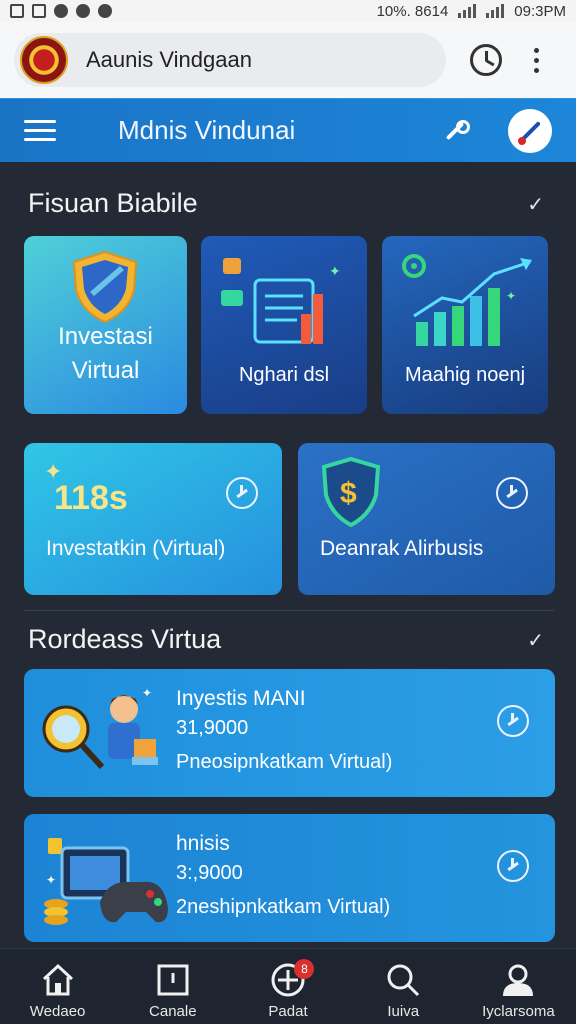 Image resolution: width=576 pixels, height=1024 pixels. Describe the element at coordinates (281, 301) in the screenshot. I see `document-chart-icon: ✦` at that location.